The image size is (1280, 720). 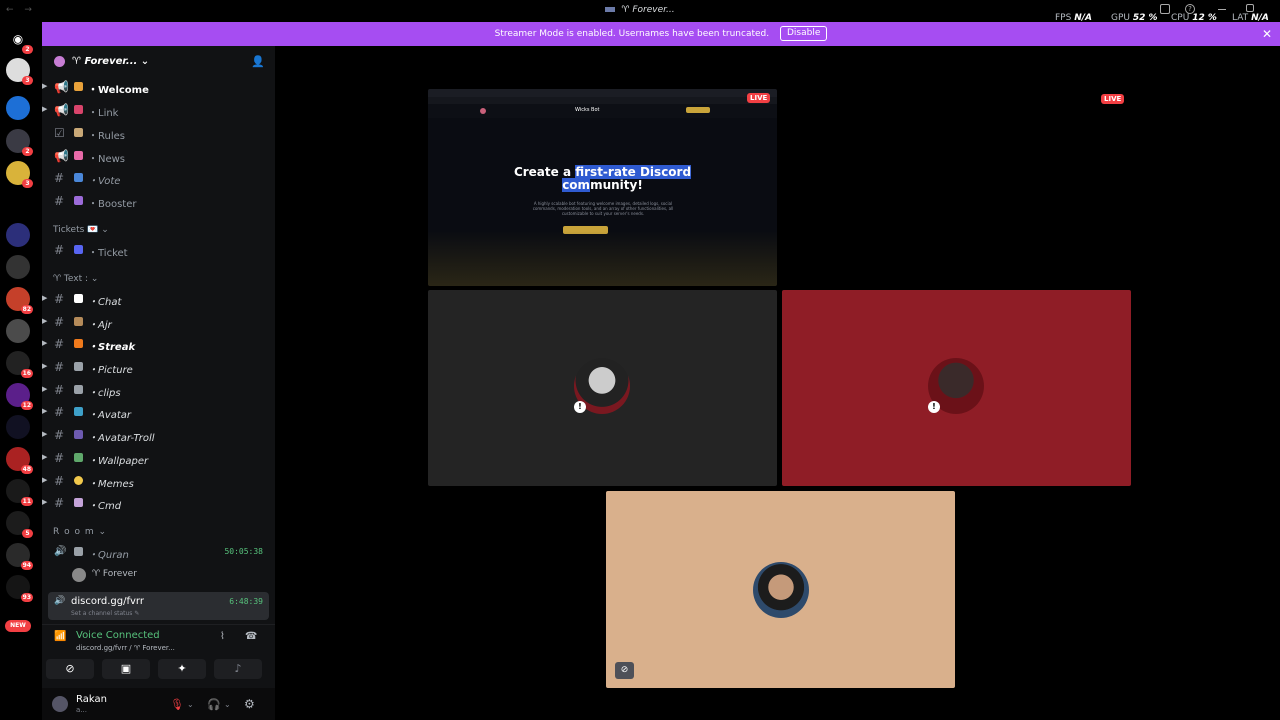 What do you see at coordinates (19, 396) in the screenshot?
I see `server-icon: 12` at bounding box center [19, 396].